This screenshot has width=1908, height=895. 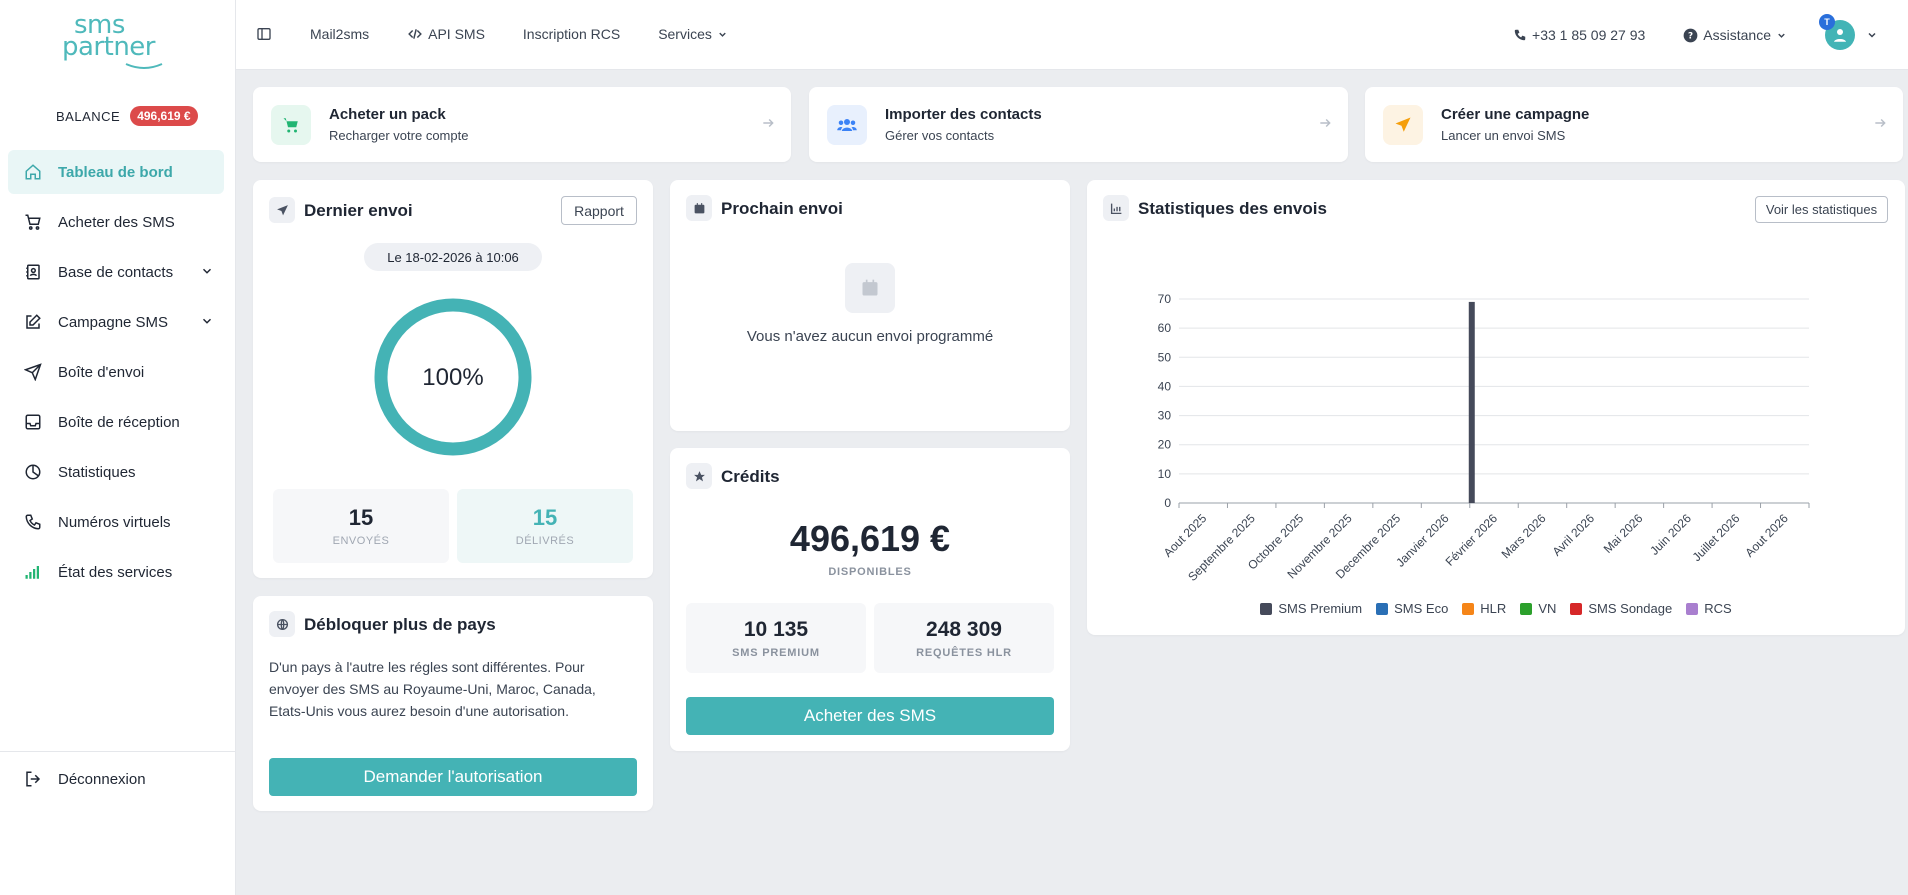 I want to click on y-tick-label: 0, so click(x=1167, y=503).